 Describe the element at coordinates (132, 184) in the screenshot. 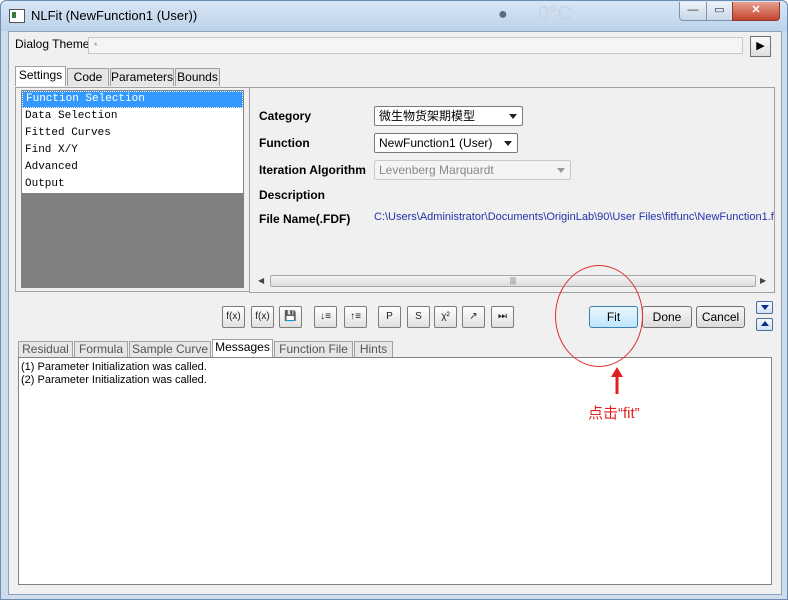

I see `tree-item-output: Output` at that location.